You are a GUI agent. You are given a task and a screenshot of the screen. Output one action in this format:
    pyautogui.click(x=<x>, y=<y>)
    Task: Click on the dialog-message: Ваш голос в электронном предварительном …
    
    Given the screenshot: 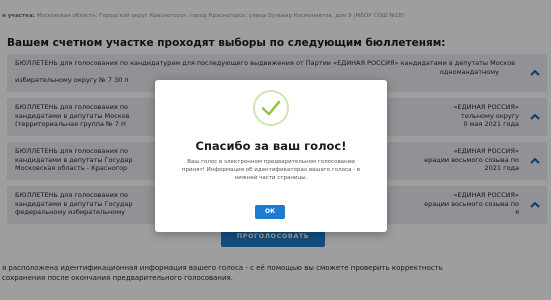 What is the action you would take?
    pyautogui.click(x=271, y=170)
    